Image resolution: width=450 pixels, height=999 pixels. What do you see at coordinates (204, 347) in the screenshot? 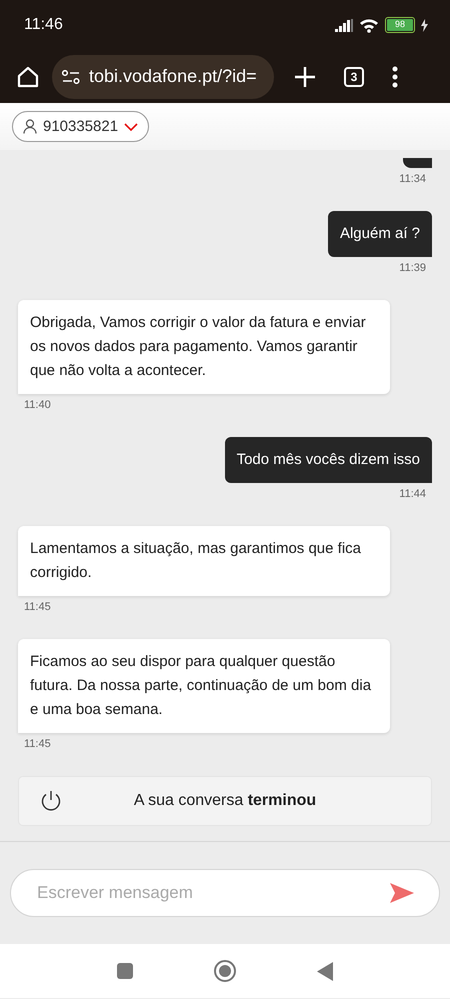
I see `received-message: Obrigada, Vamos corrigir o valor da fatura e enviar os novos dados para pagamento. Vamos garantir que não volta a acontecer.` at bounding box center [204, 347].